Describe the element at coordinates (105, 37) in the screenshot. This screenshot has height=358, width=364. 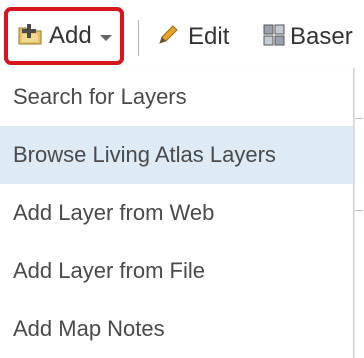
I see `caret-down-icon` at that location.